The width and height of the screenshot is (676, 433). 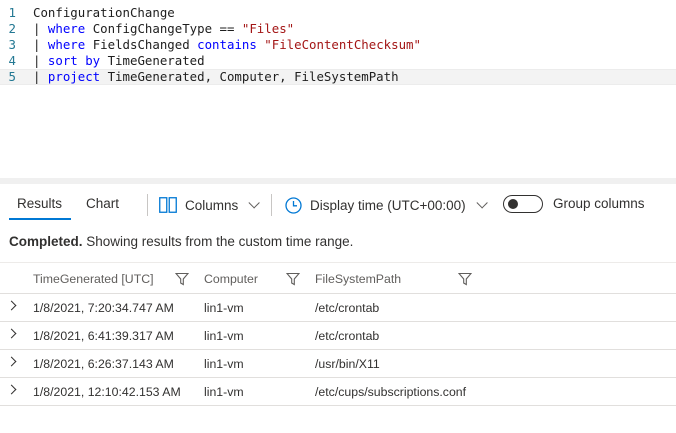 I want to click on cell-timegenerated: 1/8/2021, 6:41:39.317 AM, so click(x=103, y=336).